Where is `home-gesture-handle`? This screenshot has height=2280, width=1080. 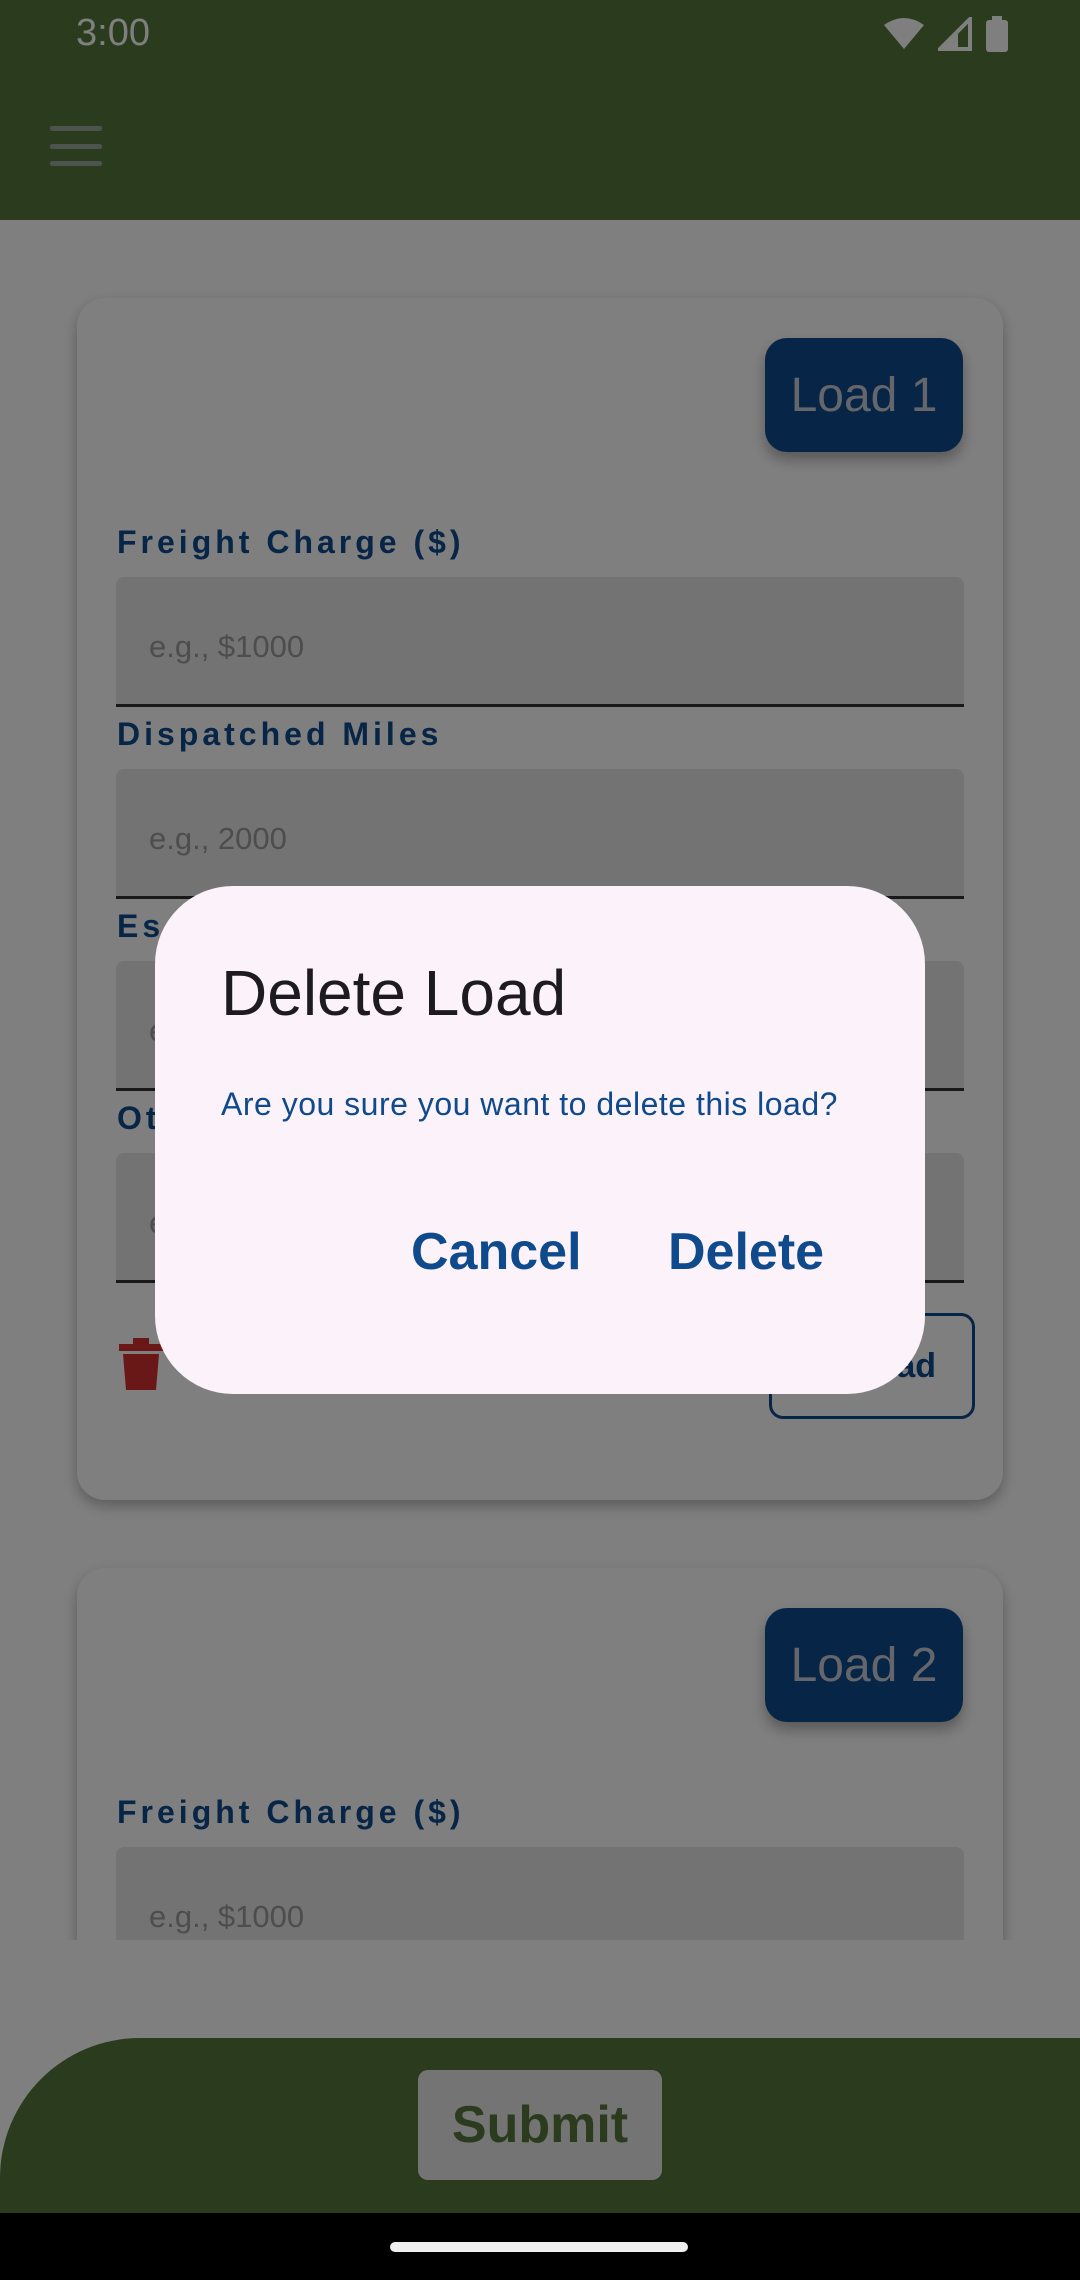 home-gesture-handle is located at coordinates (539, 2247).